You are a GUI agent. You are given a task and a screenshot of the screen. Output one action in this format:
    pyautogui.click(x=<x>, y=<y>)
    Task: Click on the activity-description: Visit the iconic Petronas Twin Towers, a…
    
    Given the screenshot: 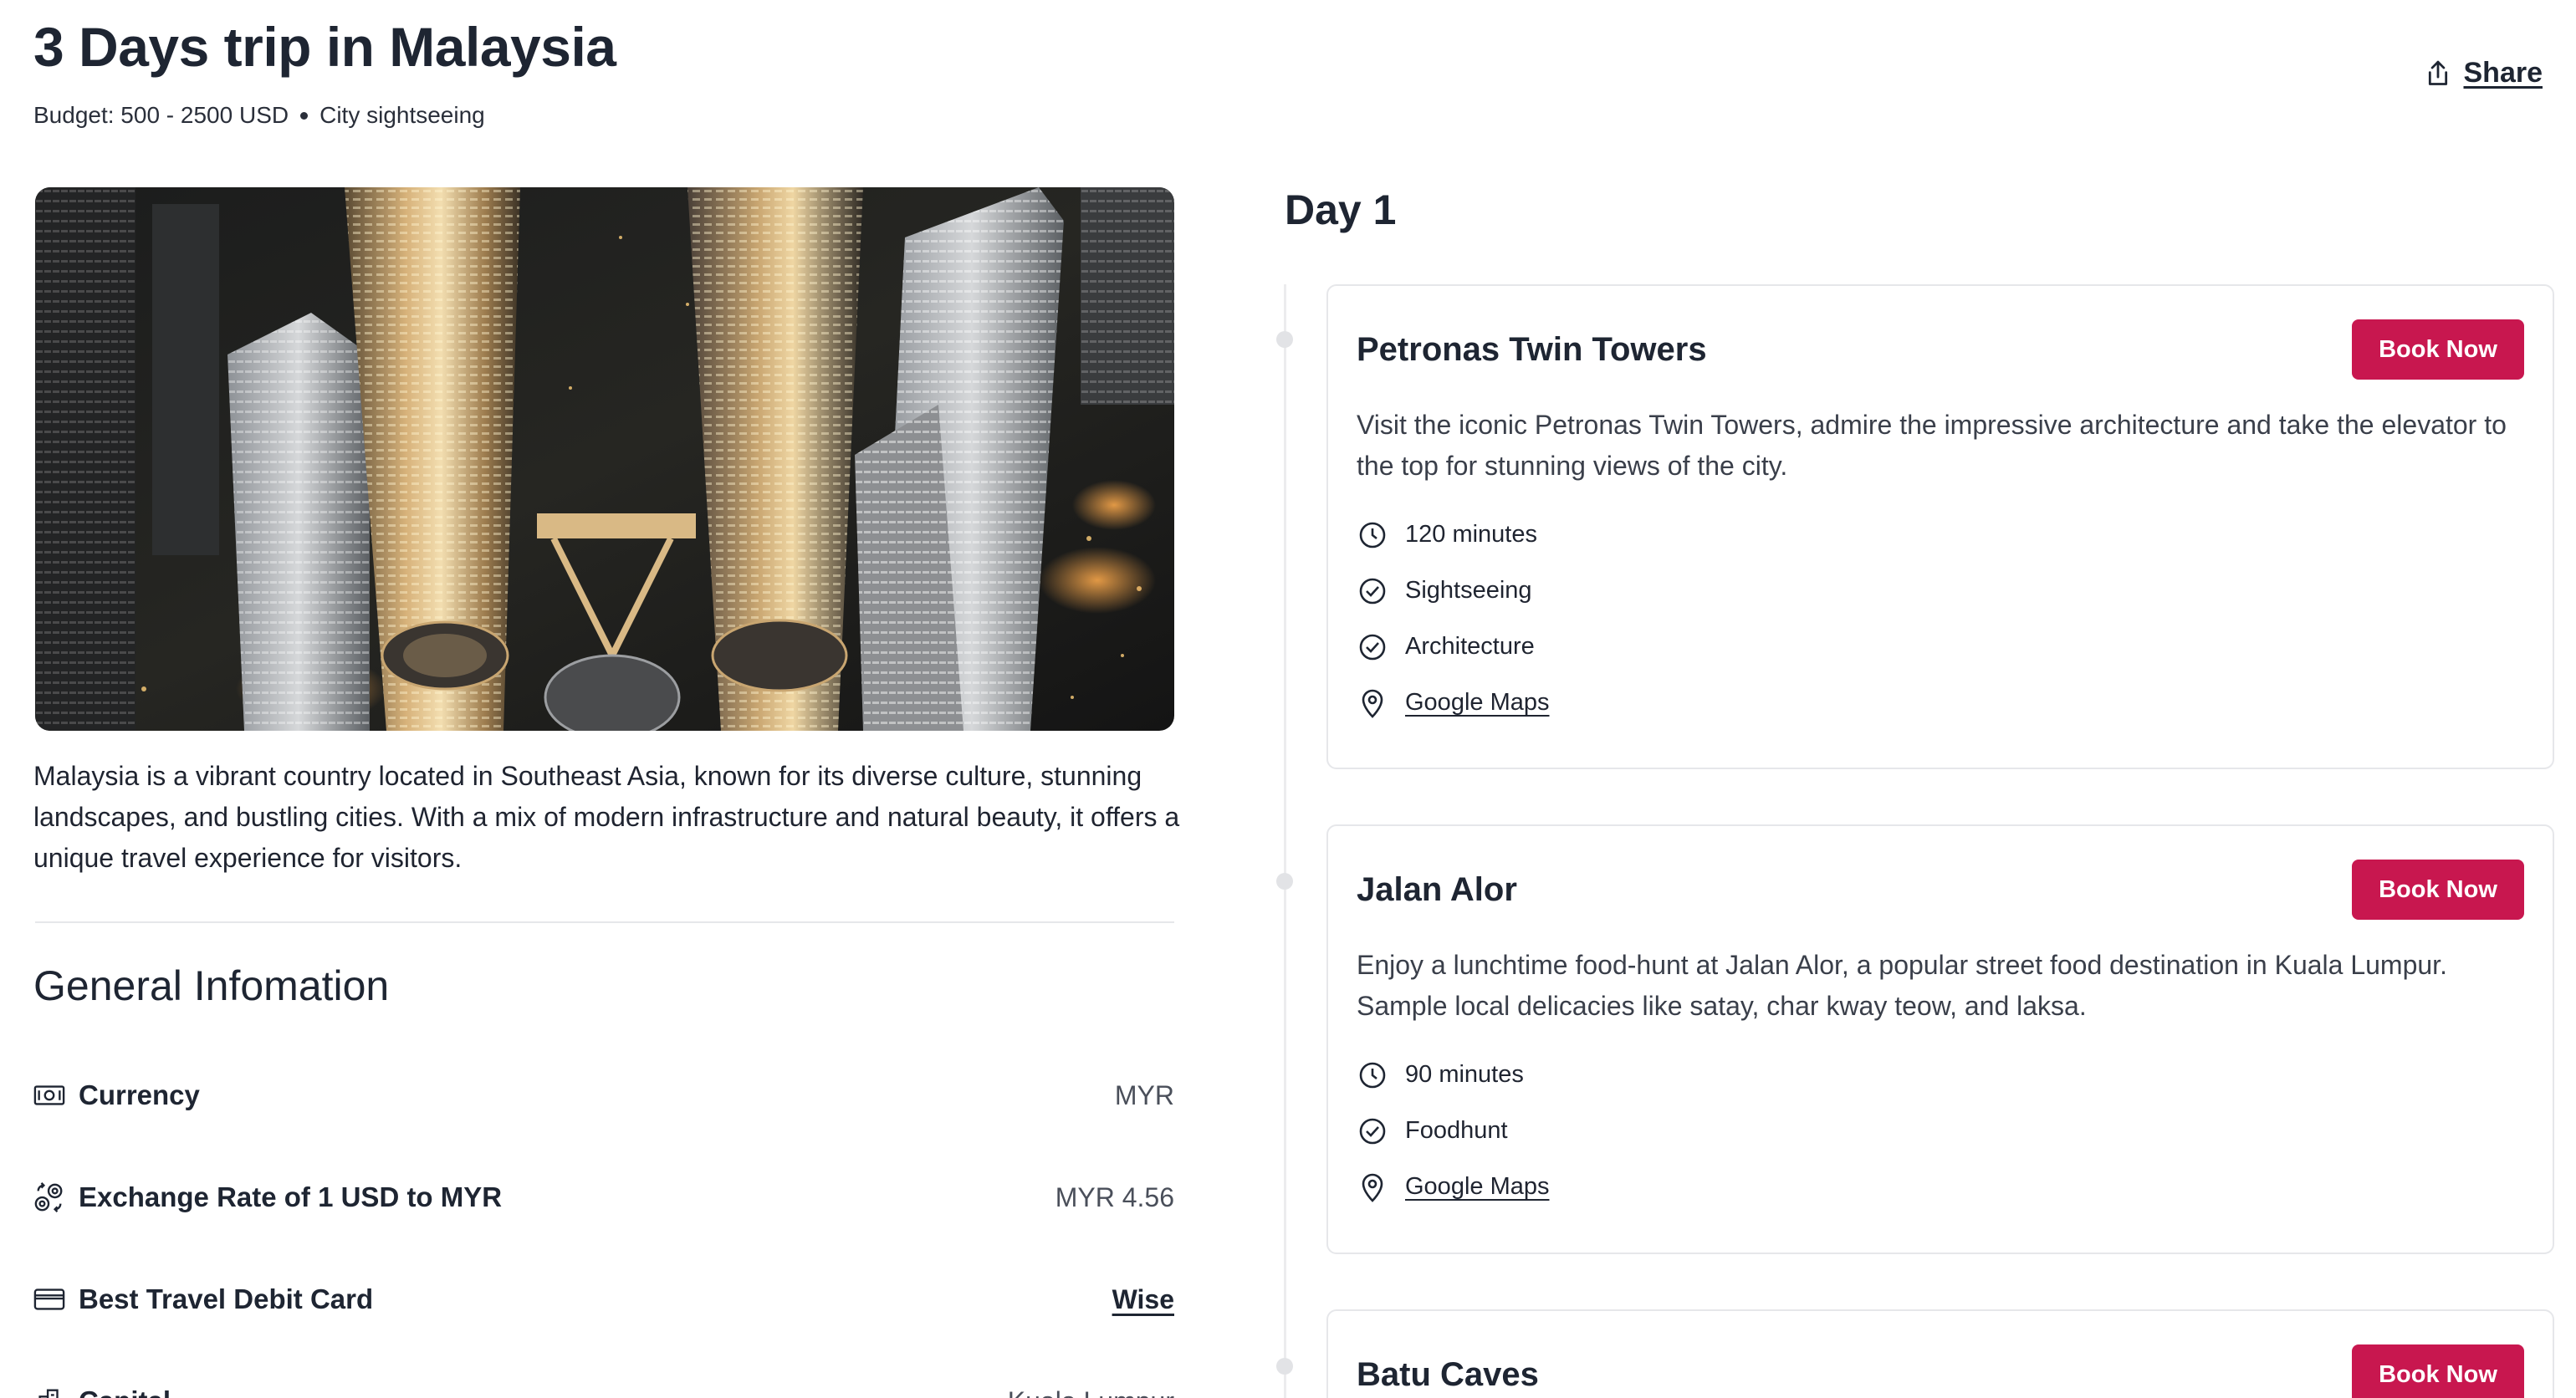 What is the action you would take?
    pyautogui.click(x=1932, y=445)
    